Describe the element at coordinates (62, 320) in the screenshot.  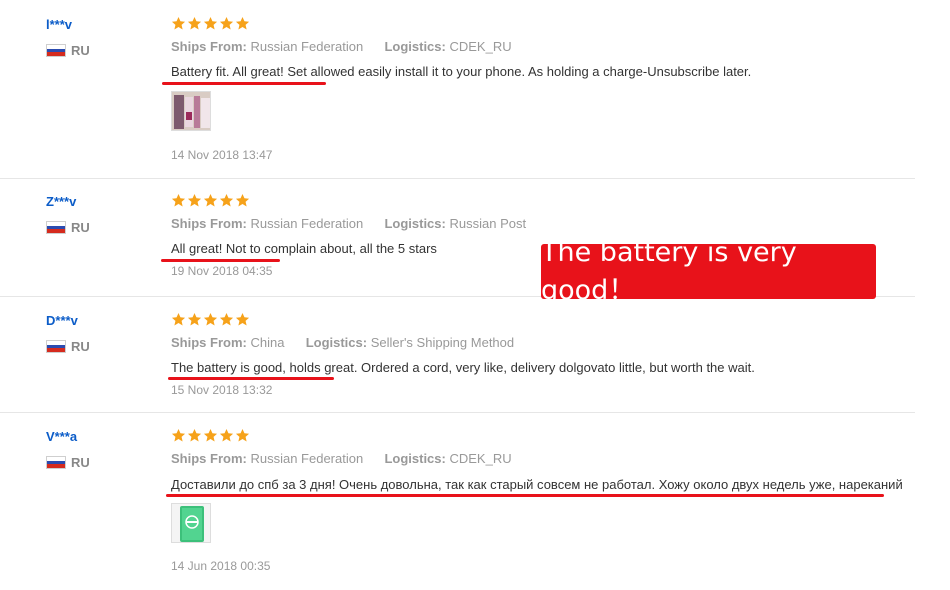
I see `reviewer-name: D***v` at that location.